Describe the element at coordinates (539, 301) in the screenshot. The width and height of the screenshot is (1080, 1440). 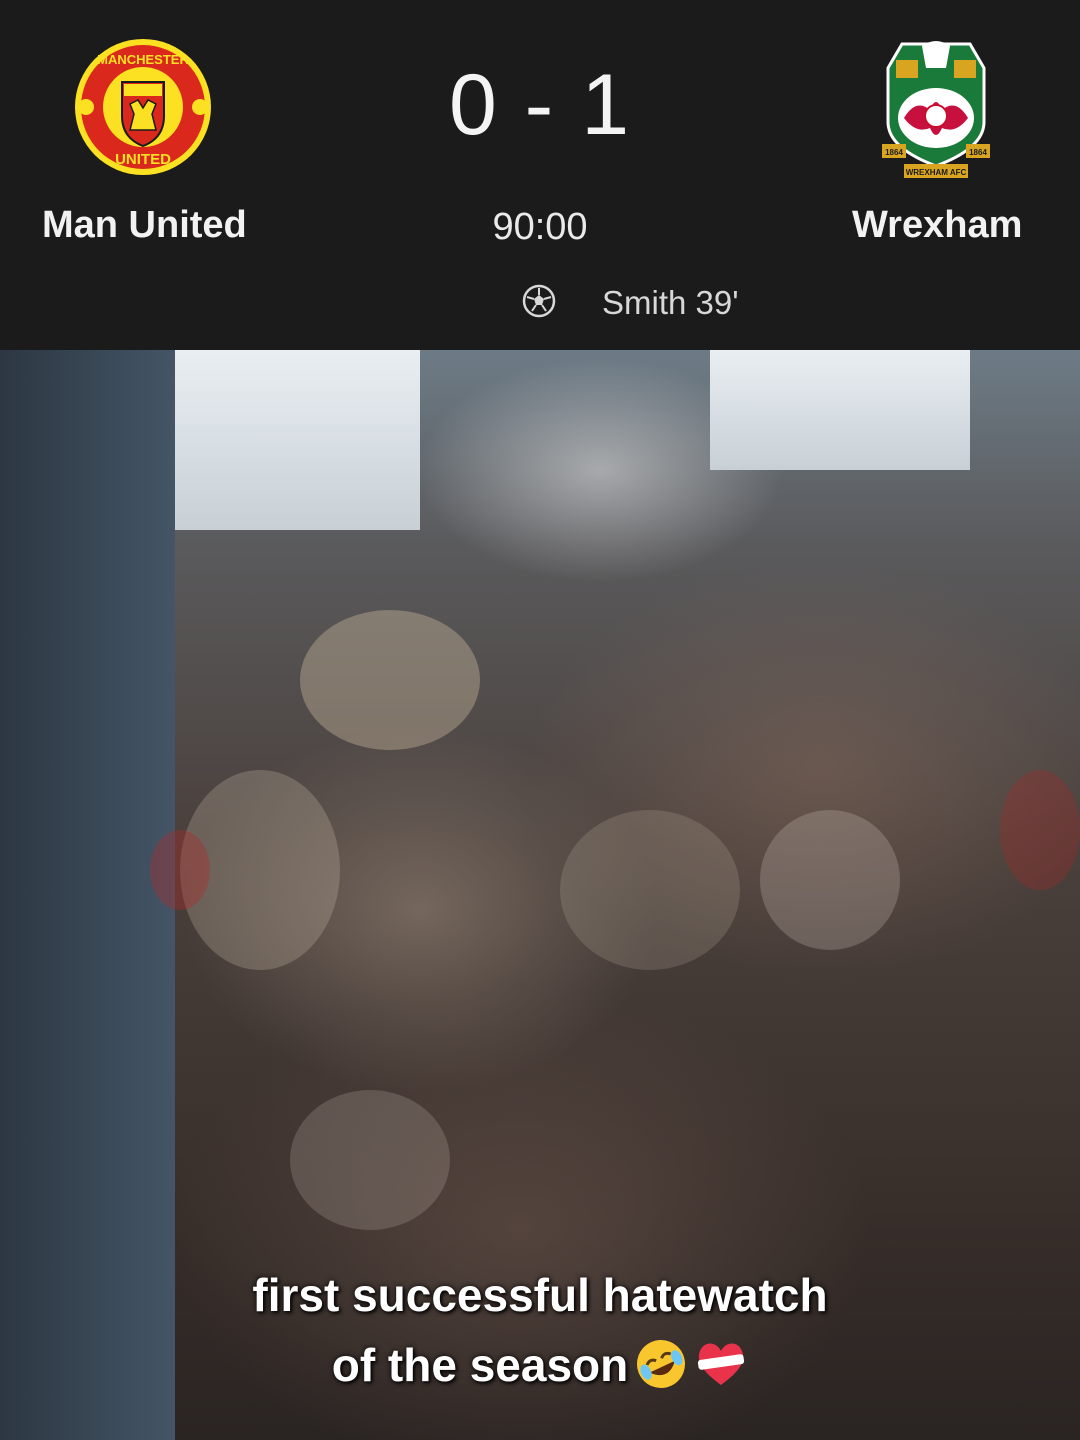
I see `soccer-ball-icon` at that location.